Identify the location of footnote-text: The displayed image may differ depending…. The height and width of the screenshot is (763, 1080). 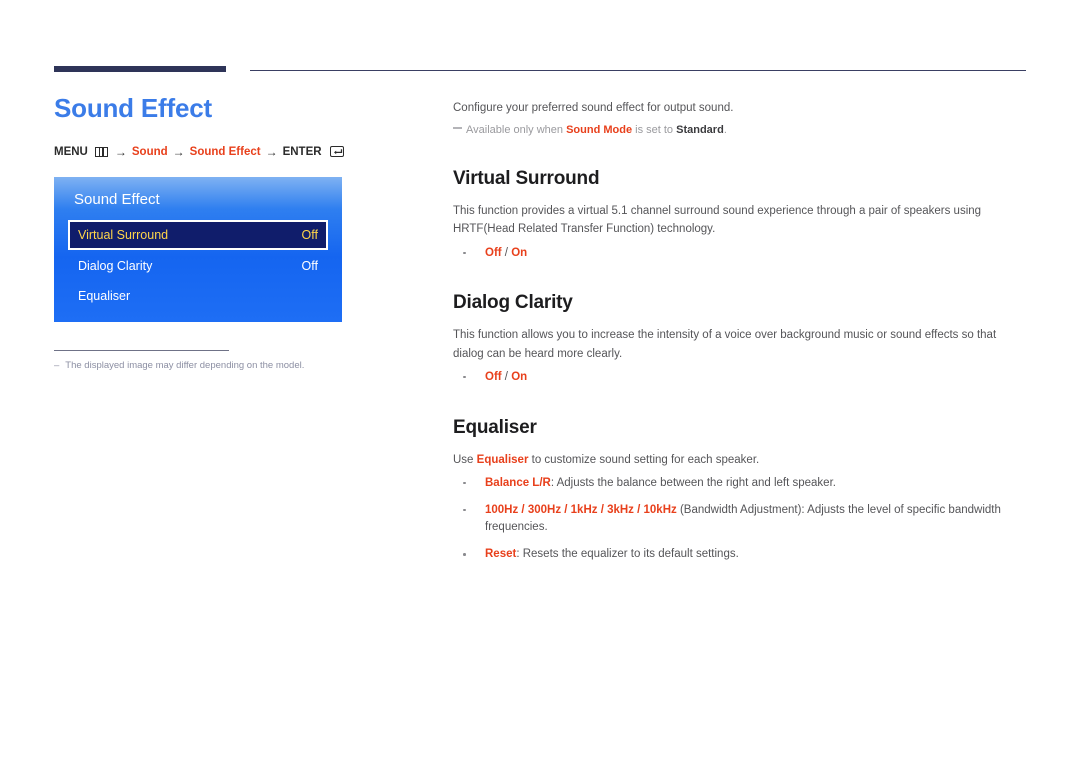
(185, 365).